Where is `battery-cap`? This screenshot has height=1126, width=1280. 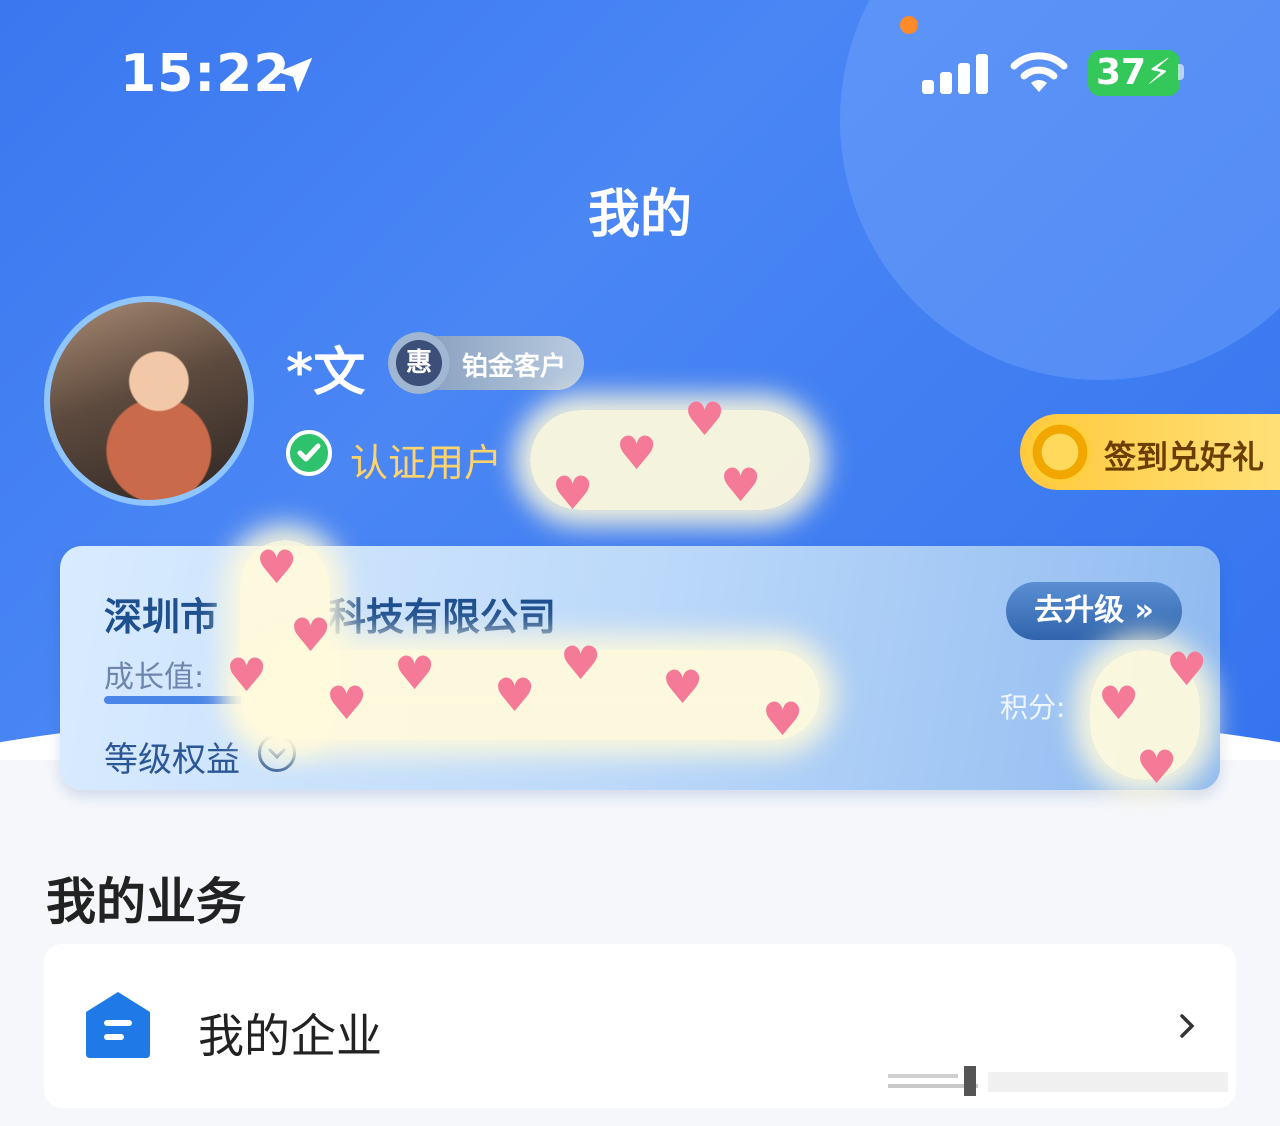 battery-cap is located at coordinates (1181, 72).